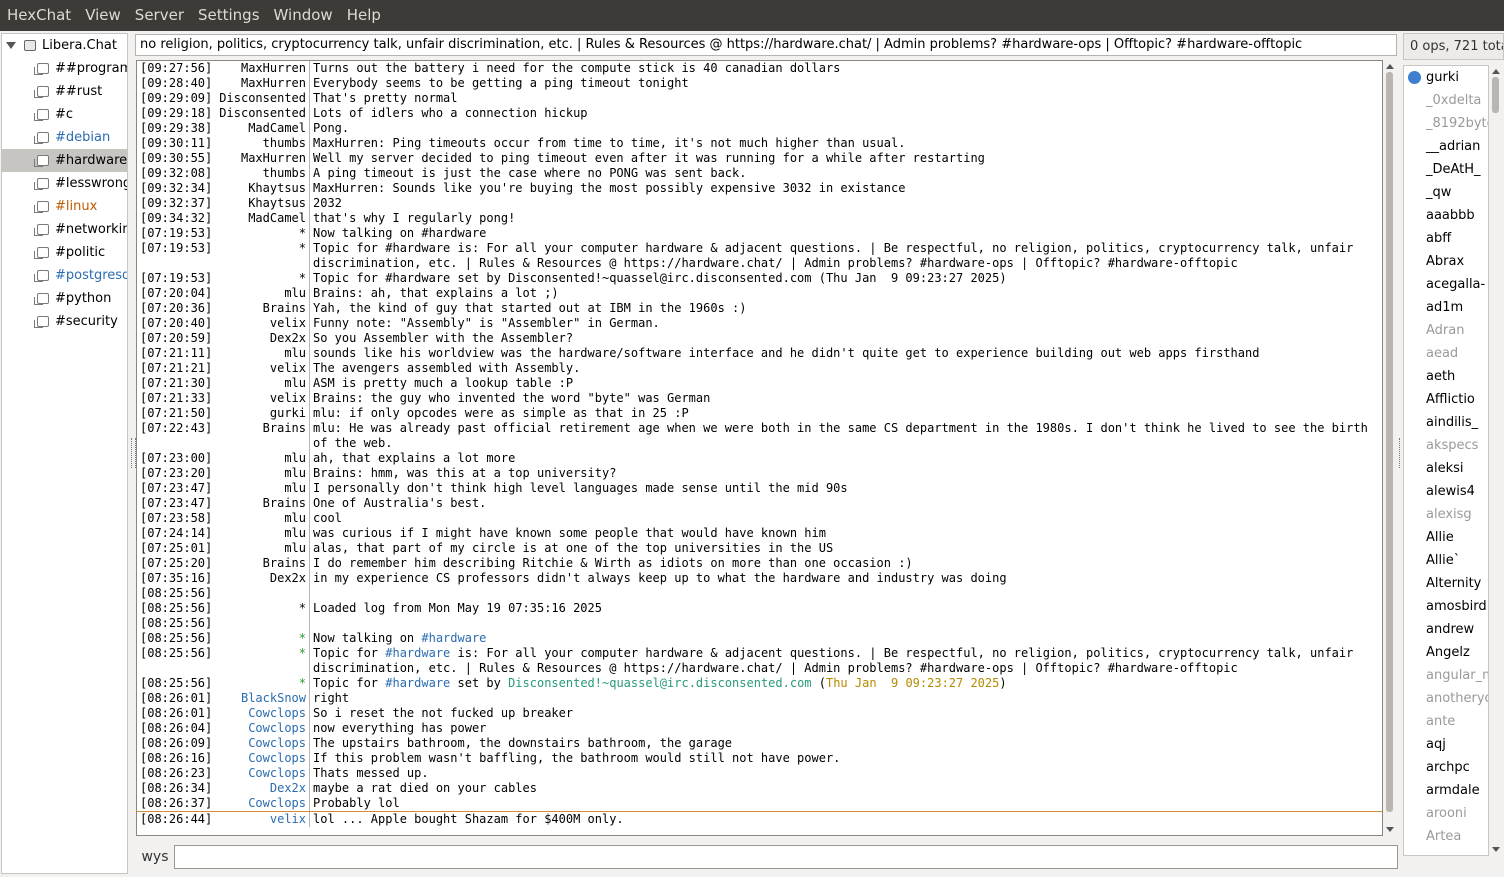 Image resolution: width=1504 pixels, height=877 pixels. Describe the element at coordinates (64, 137) in the screenshot. I see `channel-item: #debian` at that location.